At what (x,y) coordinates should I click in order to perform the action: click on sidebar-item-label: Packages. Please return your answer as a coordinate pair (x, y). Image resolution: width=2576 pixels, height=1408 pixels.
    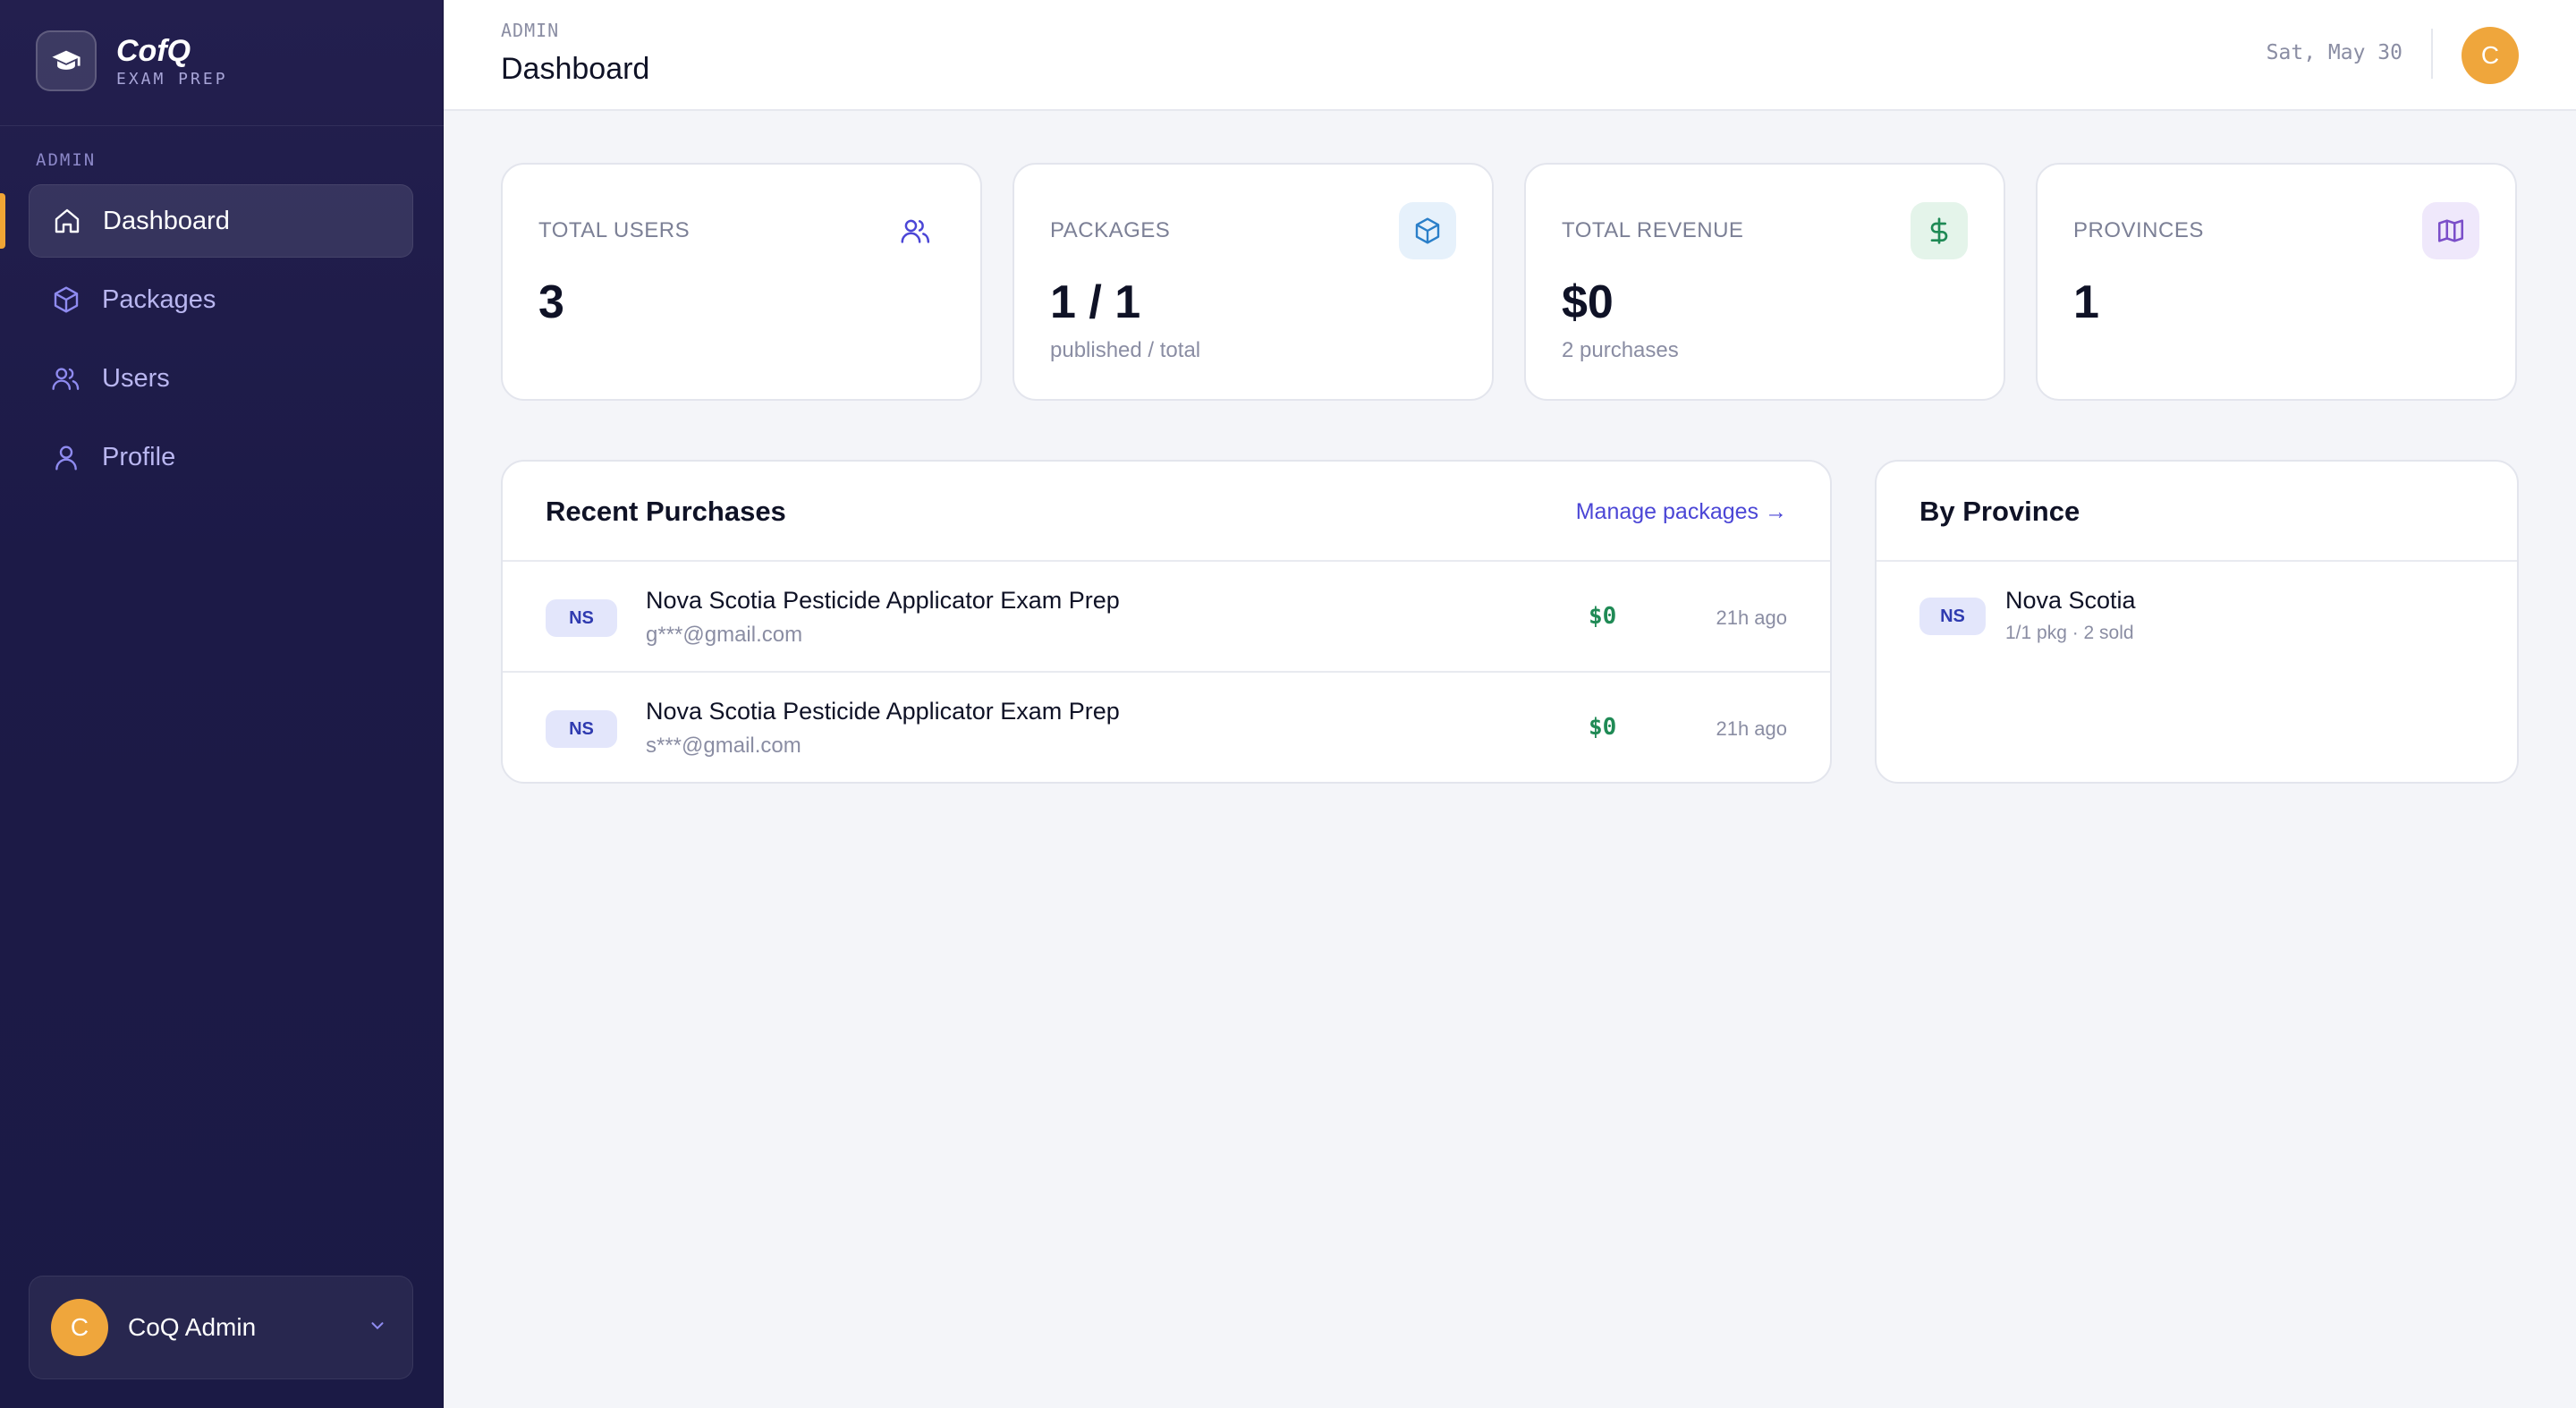
    Looking at the image, I should click on (159, 299).